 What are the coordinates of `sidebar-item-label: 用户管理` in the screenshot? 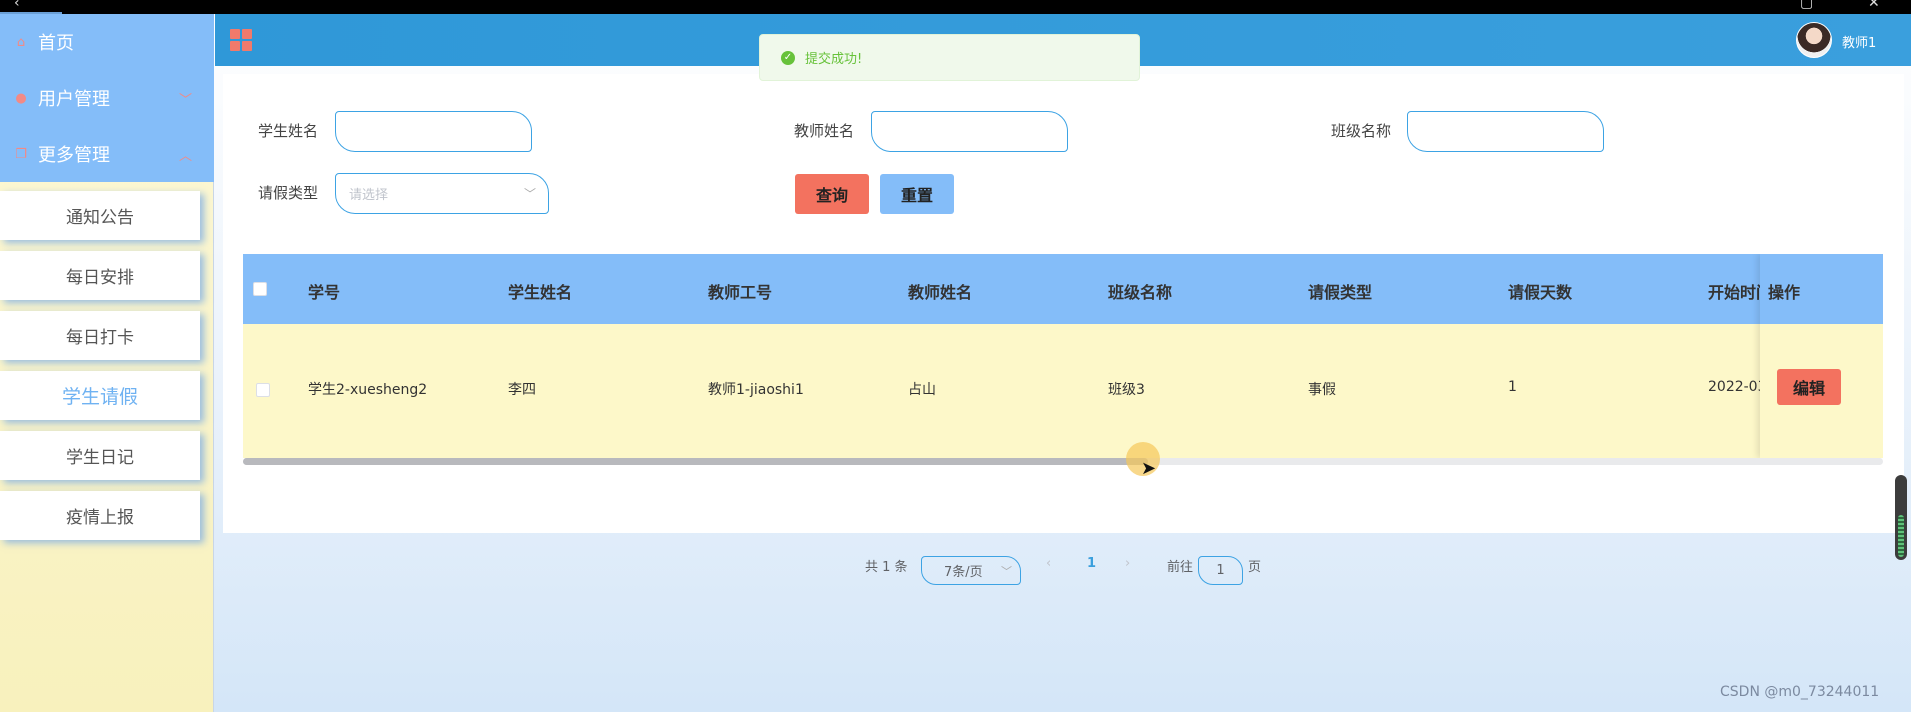 It's located at (74, 99).